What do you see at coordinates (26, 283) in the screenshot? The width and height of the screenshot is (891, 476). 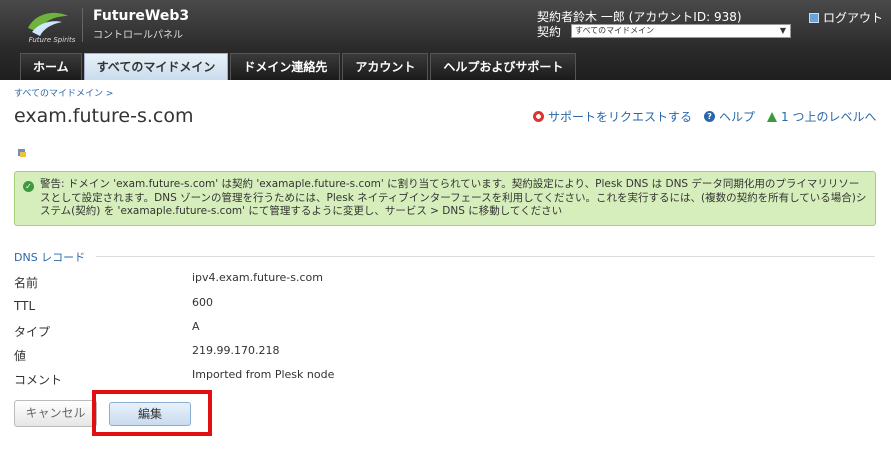 I see `dns-name-label: 名前` at bounding box center [26, 283].